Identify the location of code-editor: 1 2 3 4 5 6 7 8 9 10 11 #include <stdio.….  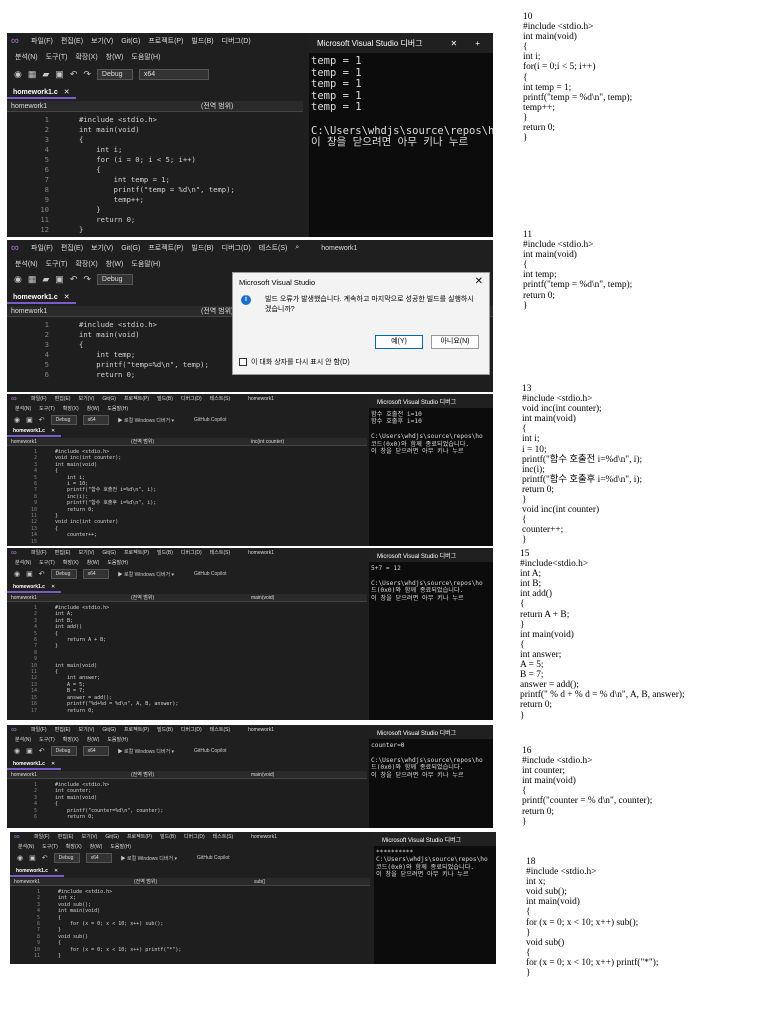
(190, 925).